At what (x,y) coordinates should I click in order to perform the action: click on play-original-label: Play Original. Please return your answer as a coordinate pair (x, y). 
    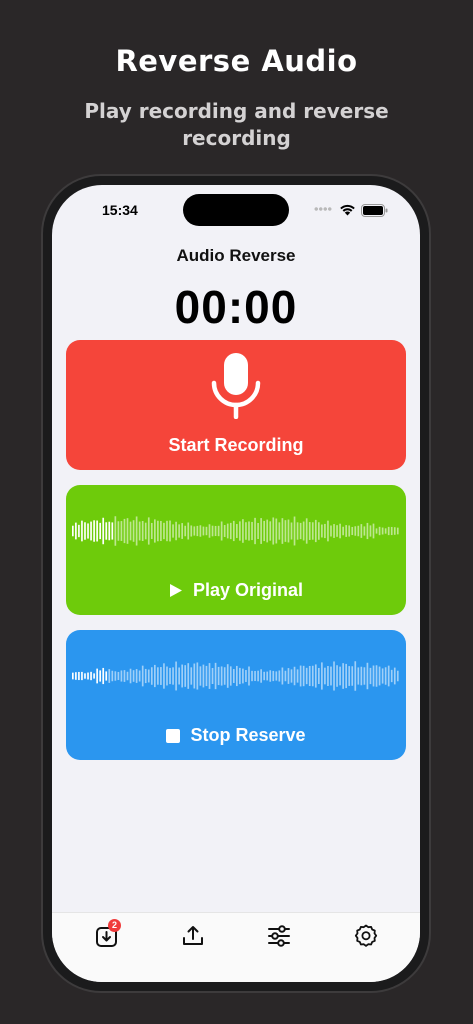
    Looking at the image, I should click on (236, 590).